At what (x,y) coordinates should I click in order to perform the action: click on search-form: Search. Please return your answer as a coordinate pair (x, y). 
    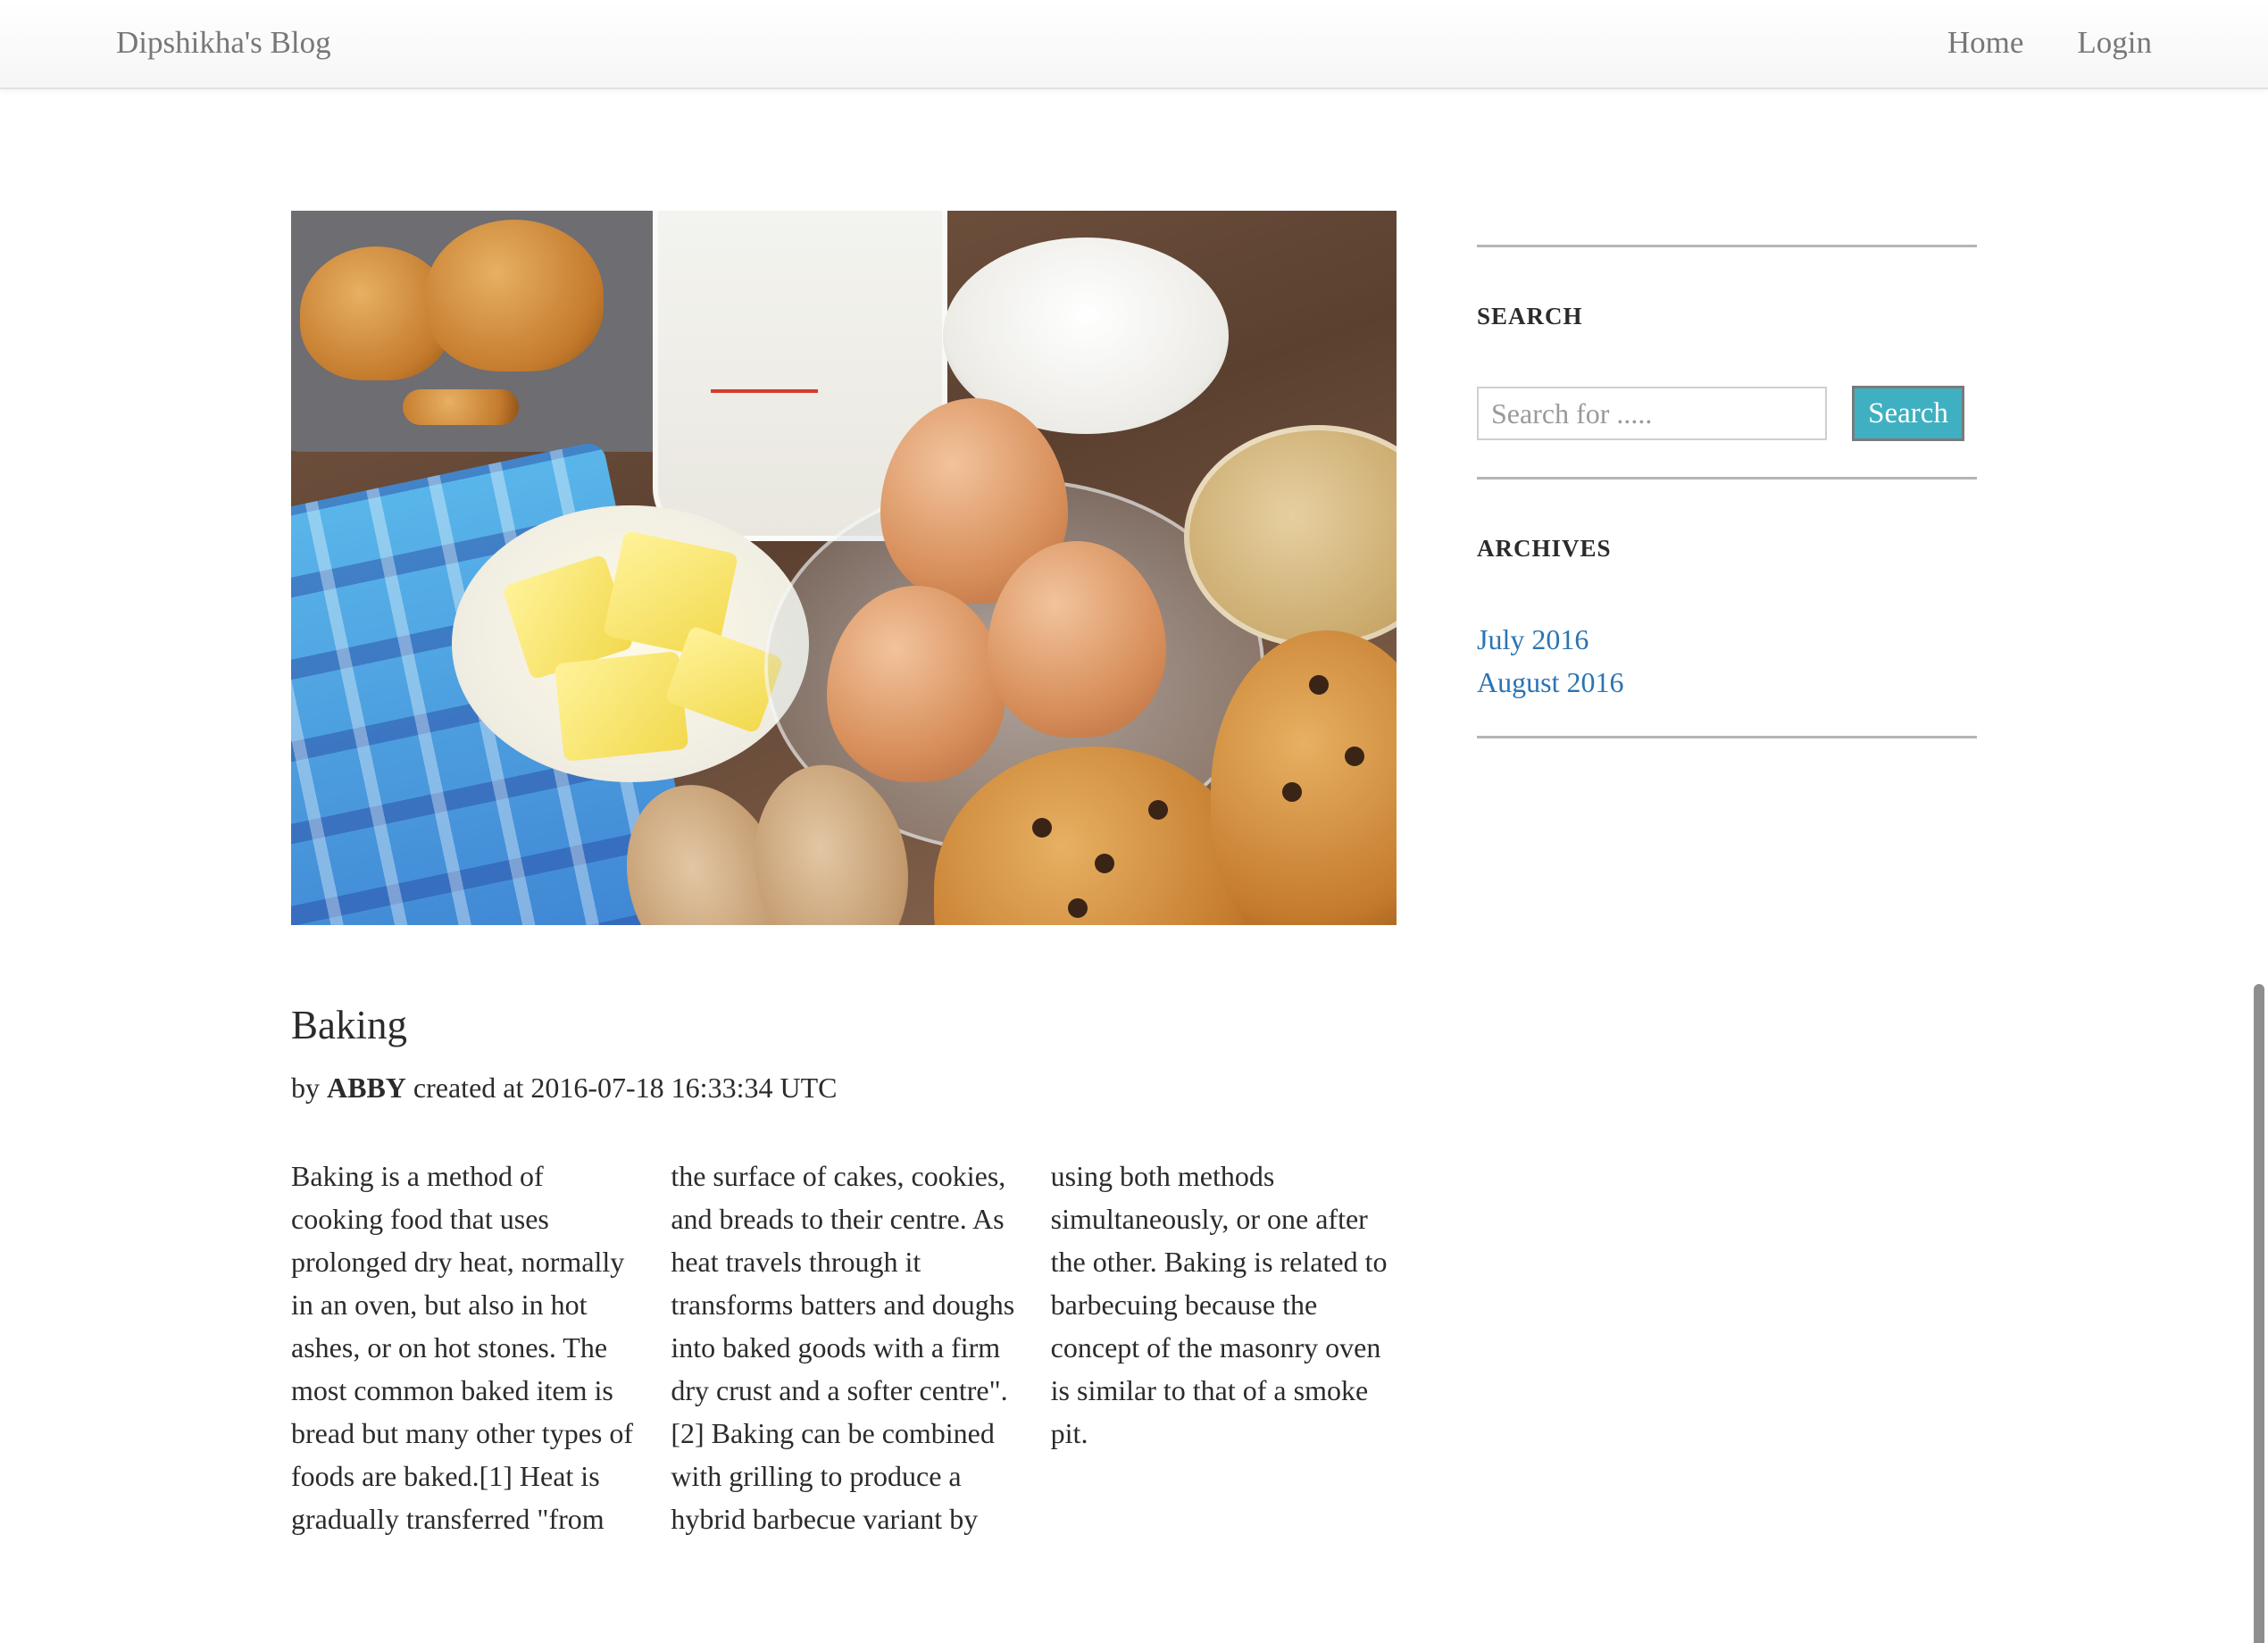
    Looking at the image, I should click on (1727, 413).